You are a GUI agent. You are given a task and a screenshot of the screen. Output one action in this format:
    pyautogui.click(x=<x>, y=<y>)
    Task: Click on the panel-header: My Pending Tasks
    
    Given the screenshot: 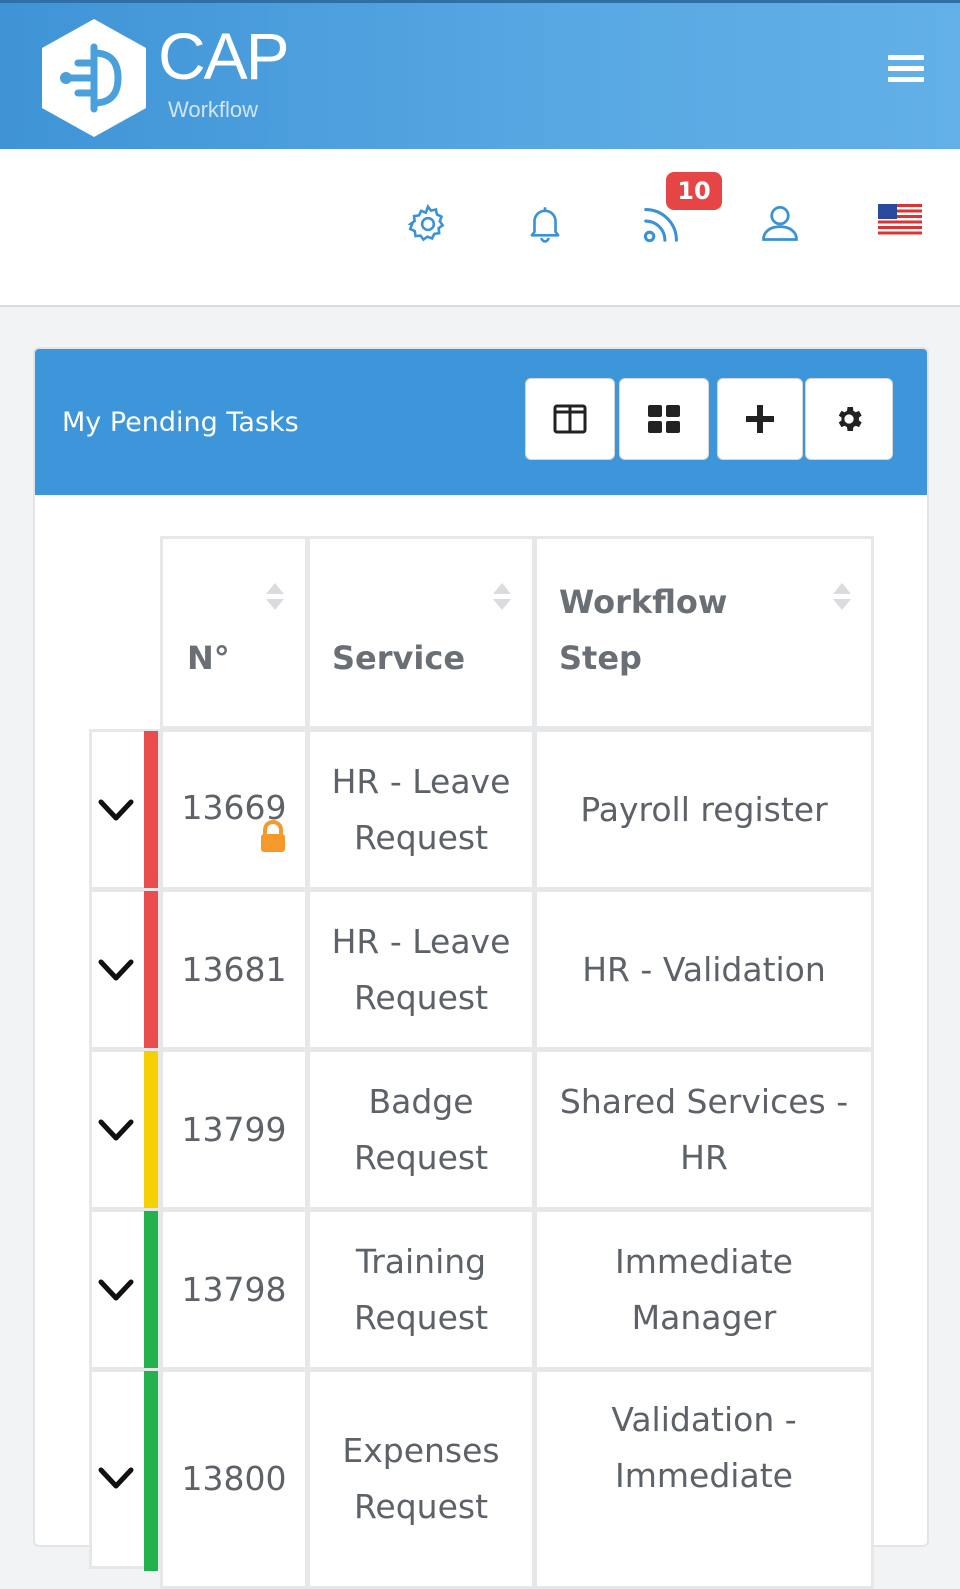 What is the action you would take?
    pyautogui.click(x=481, y=422)
    